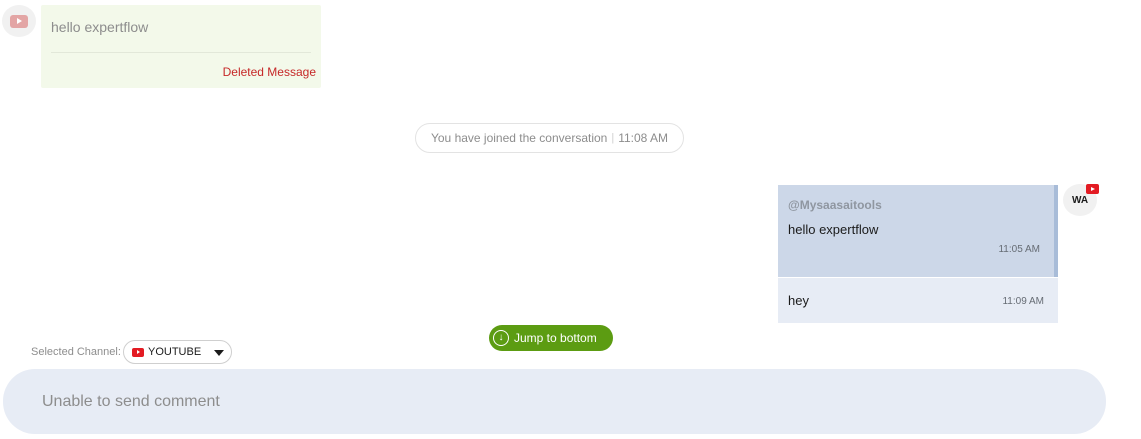 This screenshot has height=439, width=1141. Describe the element at coordinates (181, 46) in the screenshot. I see `deleted-message-bubble: hello expertflow Deleted Message` at that location.